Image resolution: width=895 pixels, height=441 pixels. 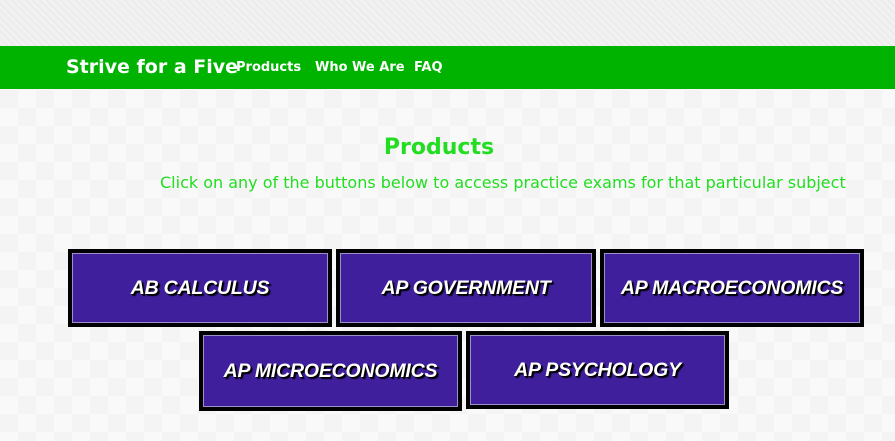 What do you see at coordinates (268, 68) in the screenshot?
I see `nav-link-products: Products` at bounding box center [268, 68].